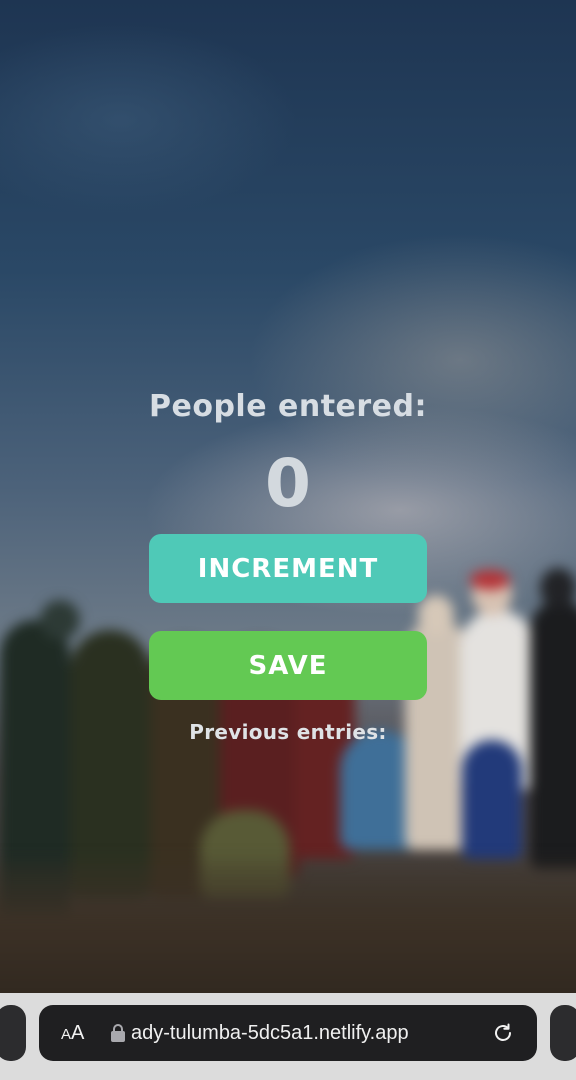  Describe the element at coordinates (118, 1033) in the screenshot. I see `lock-icon` at that location.